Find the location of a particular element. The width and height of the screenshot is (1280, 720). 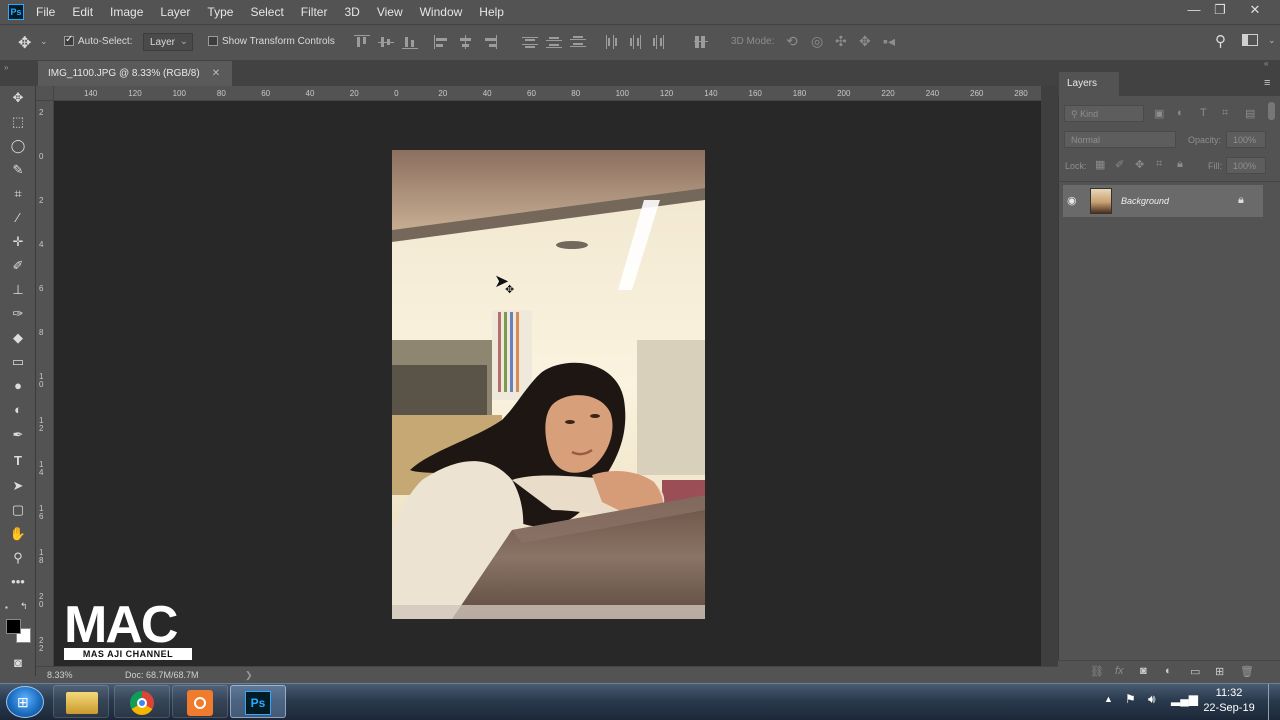

roll-3d-icon: ◎ is located at coordinates (817, 41).